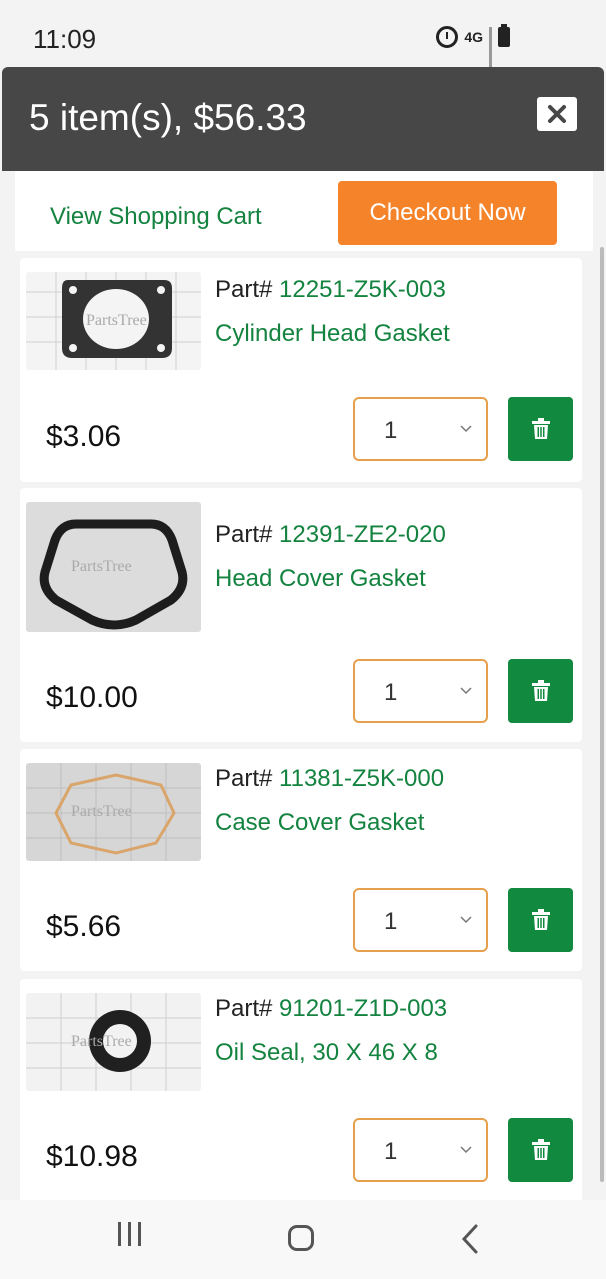 This screenshot has height=1279, width=606. Describe the element at coordinates (326, 1053) in the screenshot. I see `part-name-link: Oil Seal, 30 X 46 X 8` at that location.